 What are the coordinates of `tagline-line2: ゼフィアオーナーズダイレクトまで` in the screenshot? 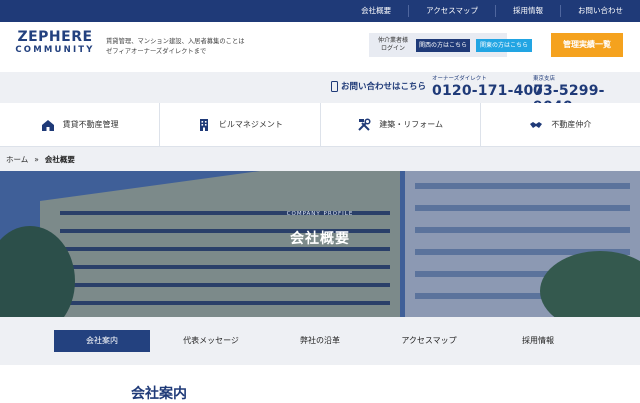 It's located at (156, 51).